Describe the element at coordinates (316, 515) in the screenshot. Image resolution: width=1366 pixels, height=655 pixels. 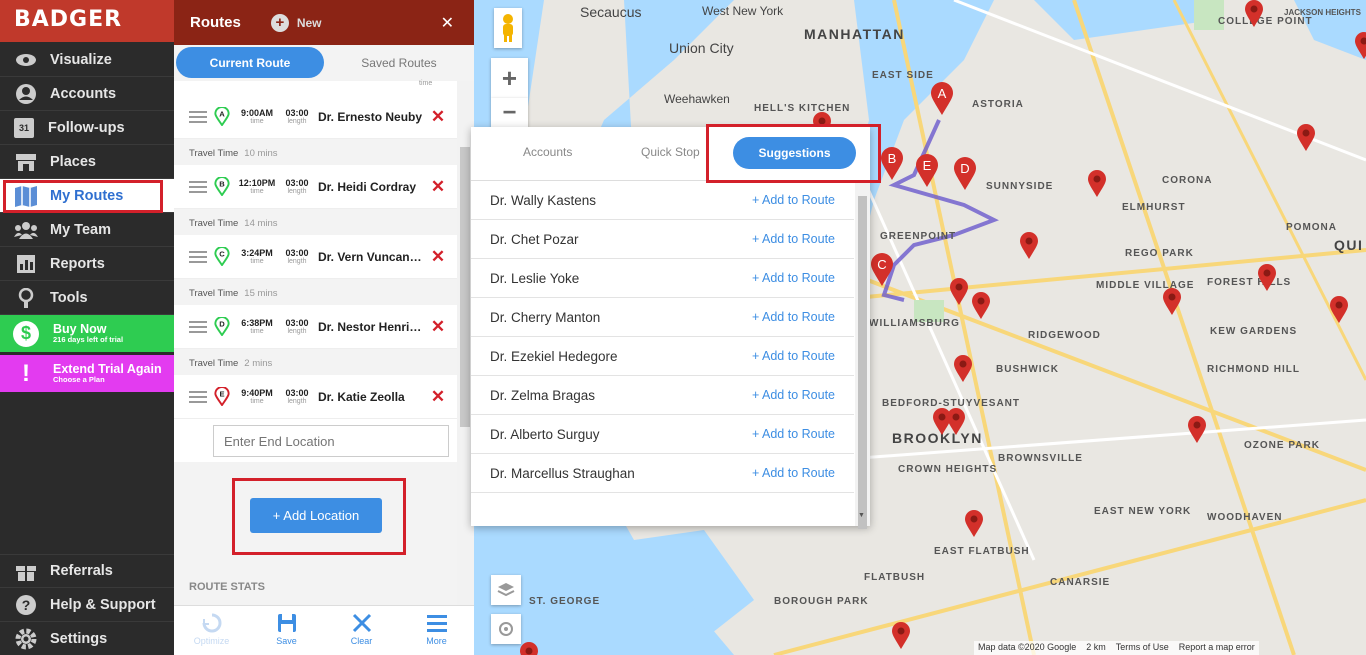
I see `add-location-button: + Add Location` at that location.